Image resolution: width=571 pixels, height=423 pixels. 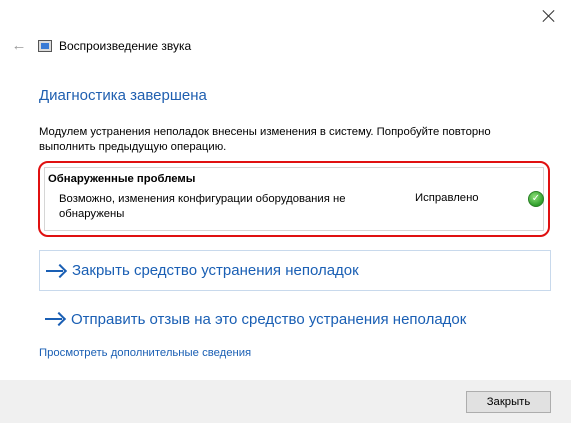 What do you see at coordinates (536, 199) in the screenshot?
I see `check-icon: ✓` at bounding box center [536, 199].